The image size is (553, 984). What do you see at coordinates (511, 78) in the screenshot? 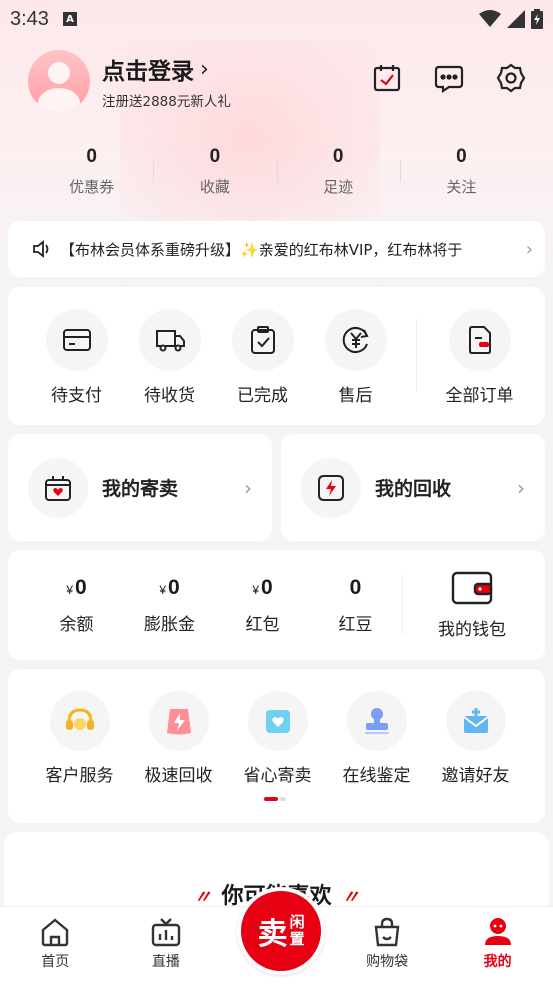
I see `settings-icon` at bounding box center [511, 78].